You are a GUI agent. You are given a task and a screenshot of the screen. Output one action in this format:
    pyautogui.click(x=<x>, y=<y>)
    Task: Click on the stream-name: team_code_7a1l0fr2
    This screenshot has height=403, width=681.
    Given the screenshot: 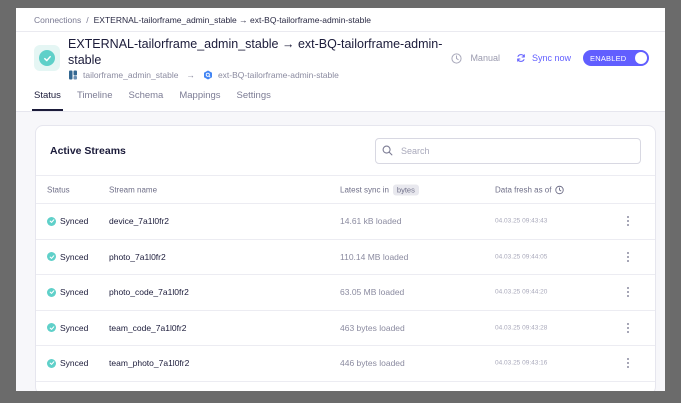 What is the action you would take?
    pyautogui.click(x=148, y=327)
    